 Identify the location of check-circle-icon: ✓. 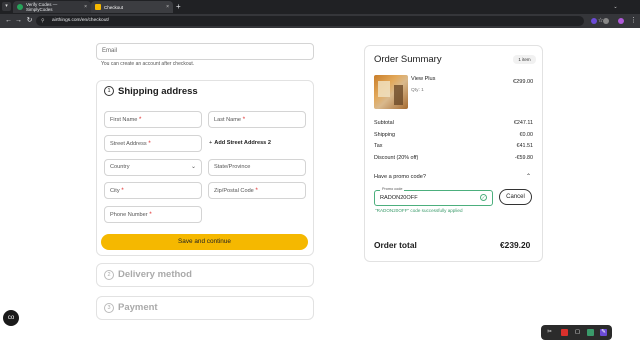
(483, 197).